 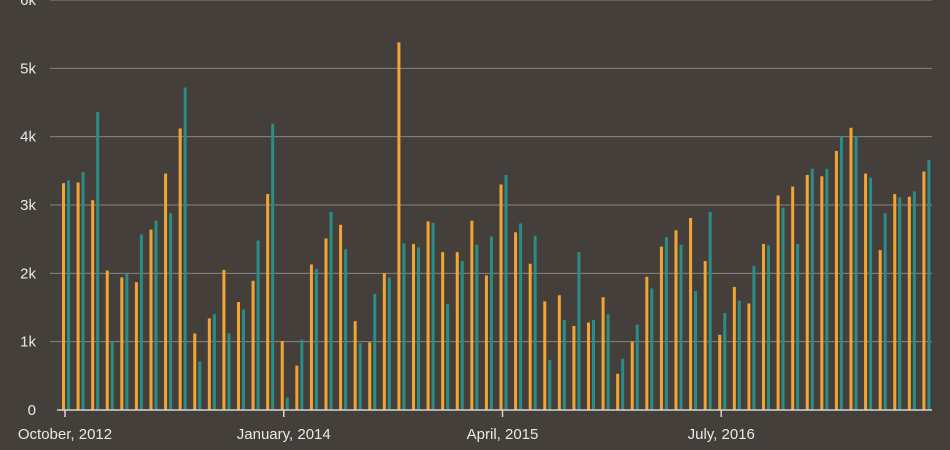 I want to click on y-tick-label: 6k, so click(x=28, y=4).